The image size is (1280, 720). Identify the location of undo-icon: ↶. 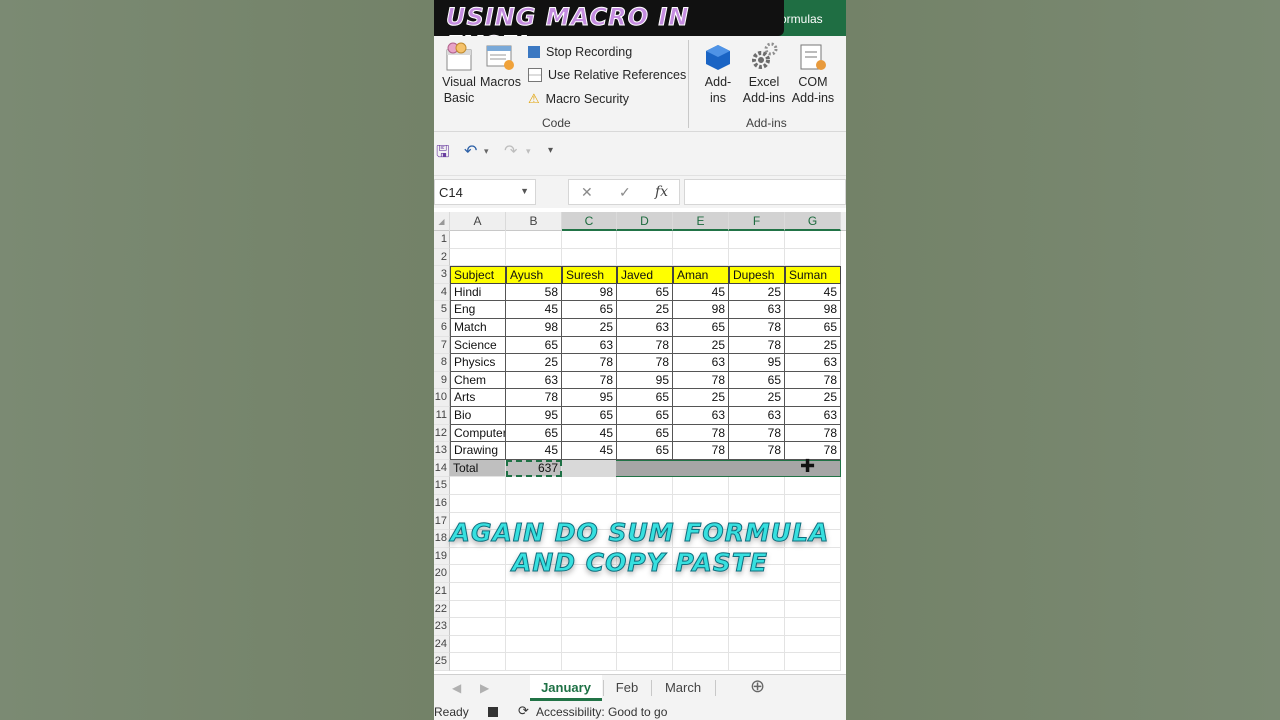
(470, 151).